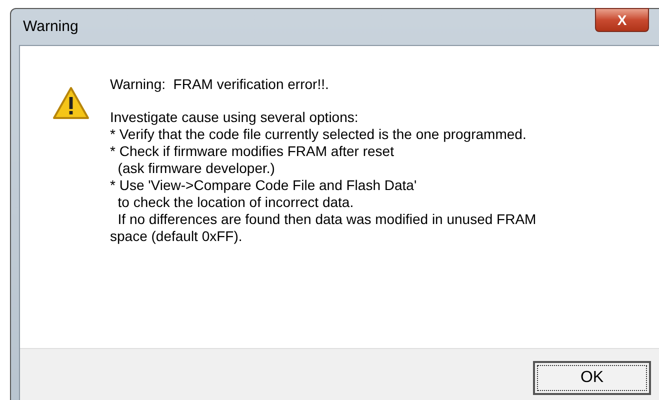  What do you see at coordinates (196, 168) in the screenshot?
I see `message-line: (ask firmware developer.)` at bounding box center [196, 168].